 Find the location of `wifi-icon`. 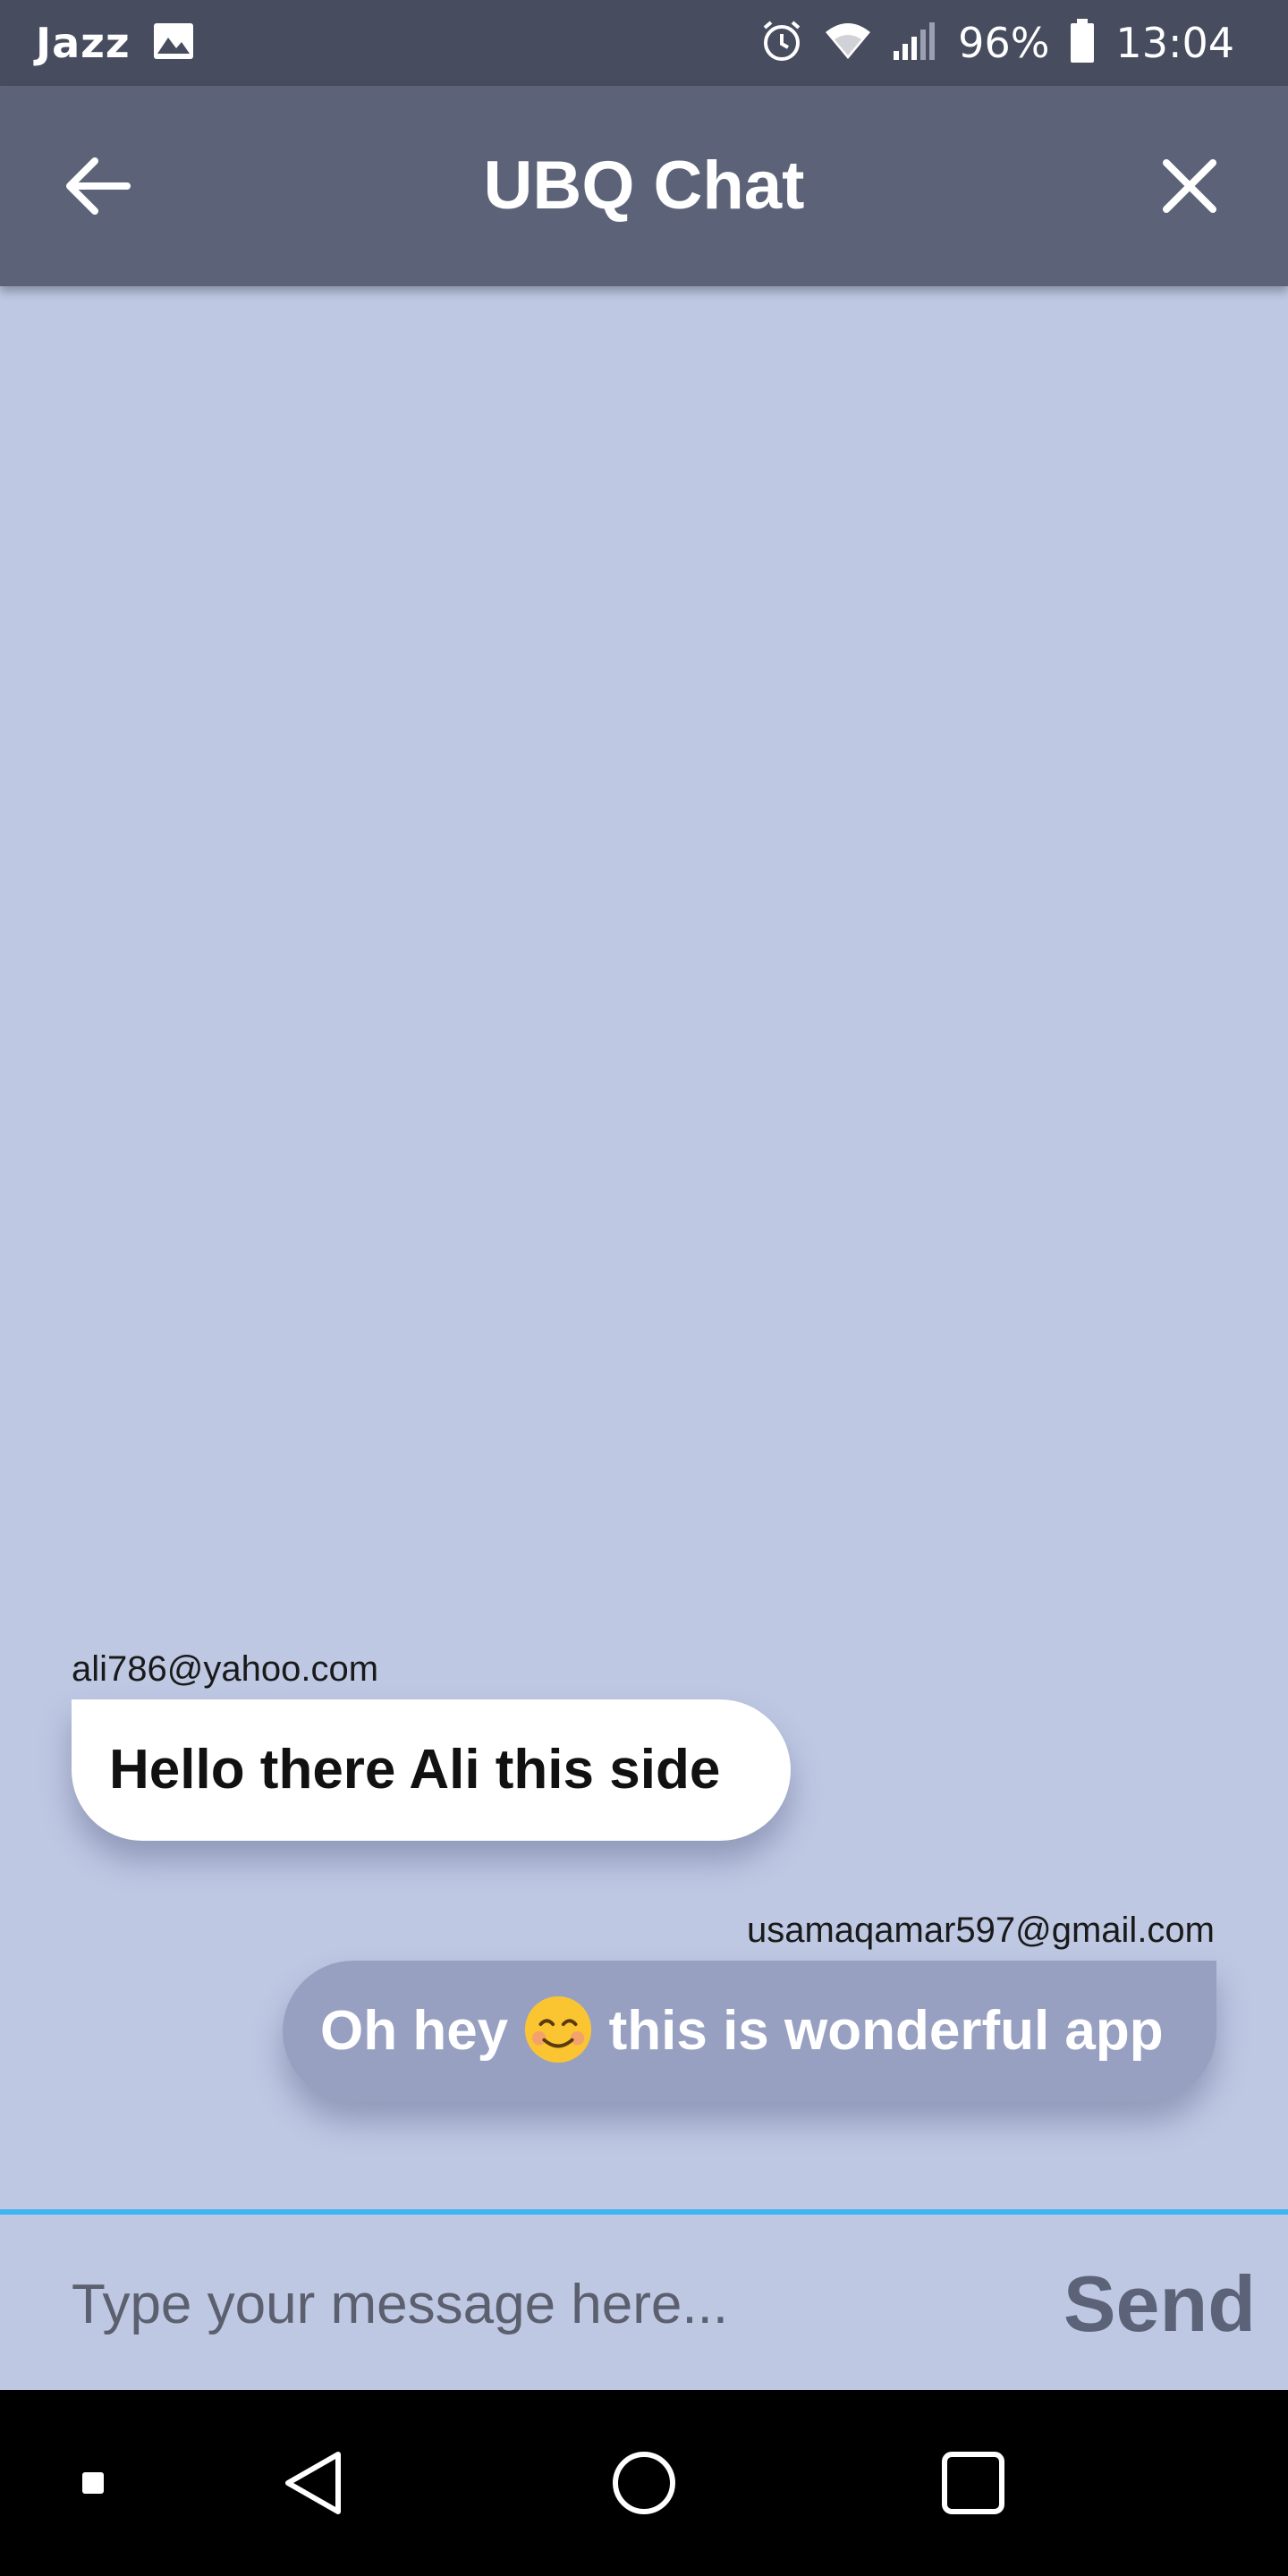

wifi-icon is located at coordinates (848, 43).